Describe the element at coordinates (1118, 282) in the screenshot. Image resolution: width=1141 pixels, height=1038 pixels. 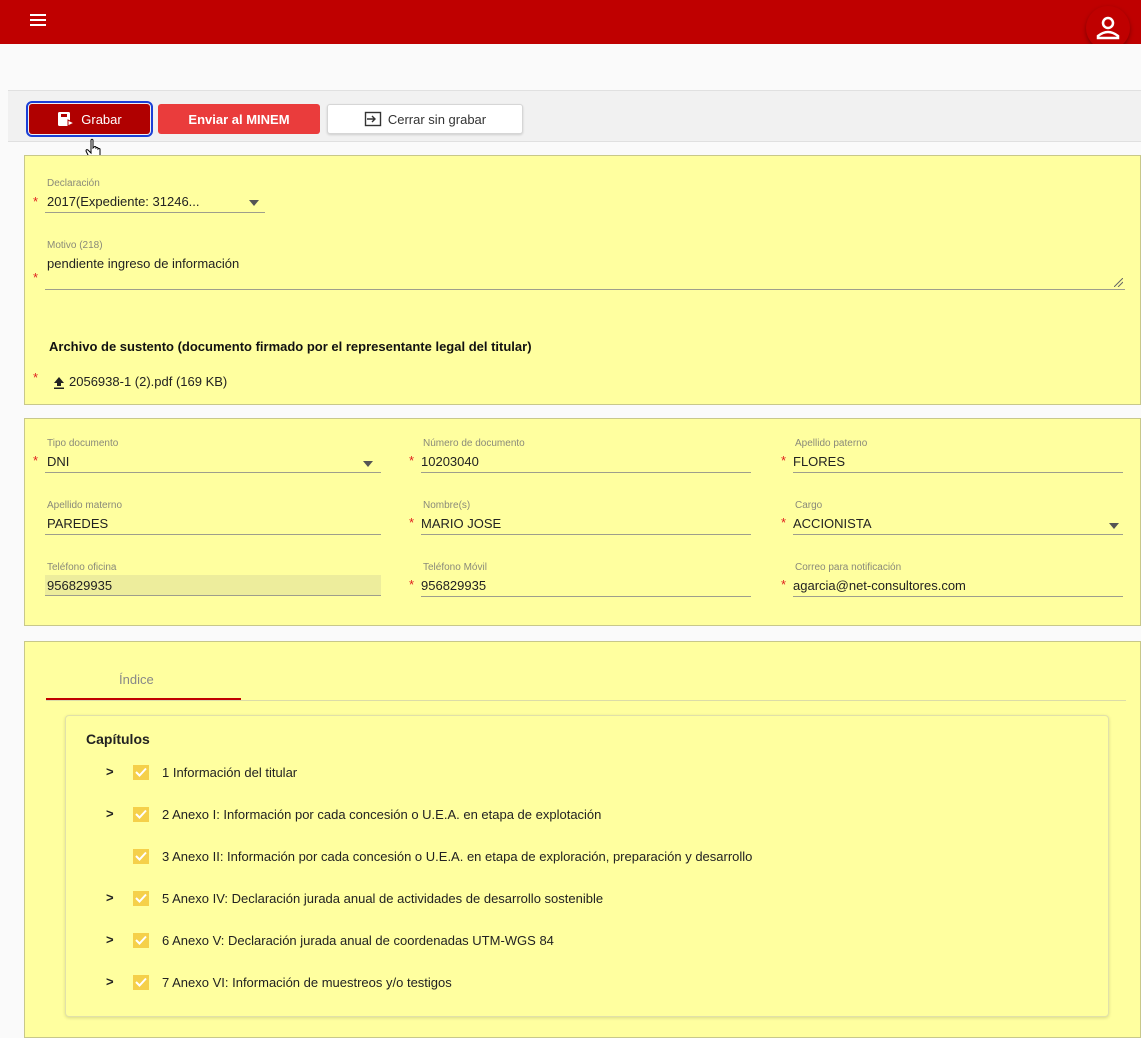
I see `resize-handle-icon` at that location.